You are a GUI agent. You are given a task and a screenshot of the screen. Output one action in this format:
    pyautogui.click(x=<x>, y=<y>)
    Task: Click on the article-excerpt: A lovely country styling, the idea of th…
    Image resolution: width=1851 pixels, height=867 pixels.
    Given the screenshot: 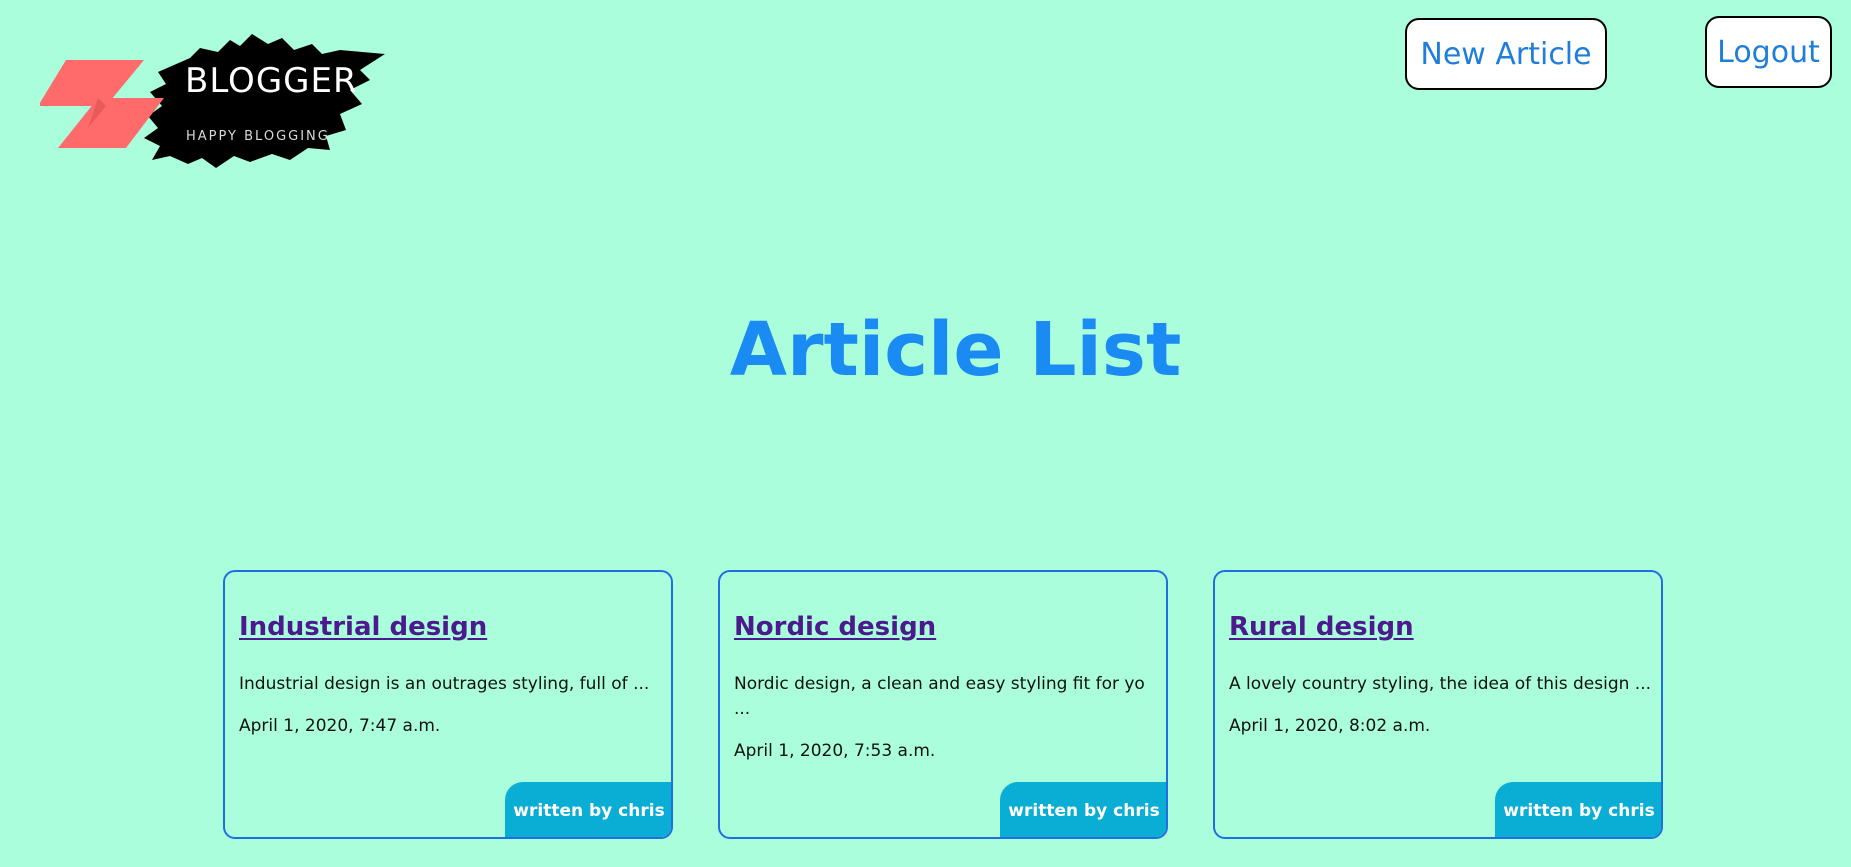 What is the action you would take?
    pyautogui.click(x=1441, y=705)
    